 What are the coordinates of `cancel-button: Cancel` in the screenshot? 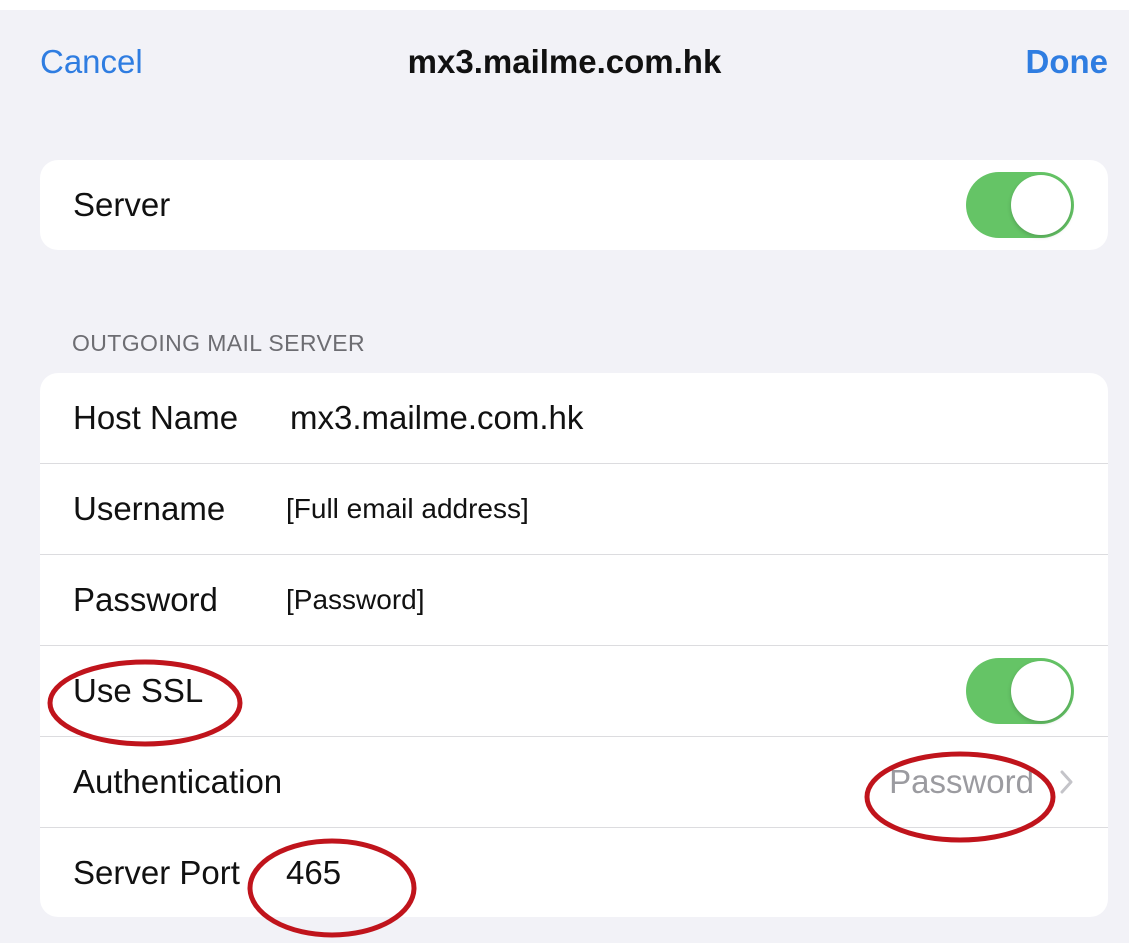 It's located at (91, 62).